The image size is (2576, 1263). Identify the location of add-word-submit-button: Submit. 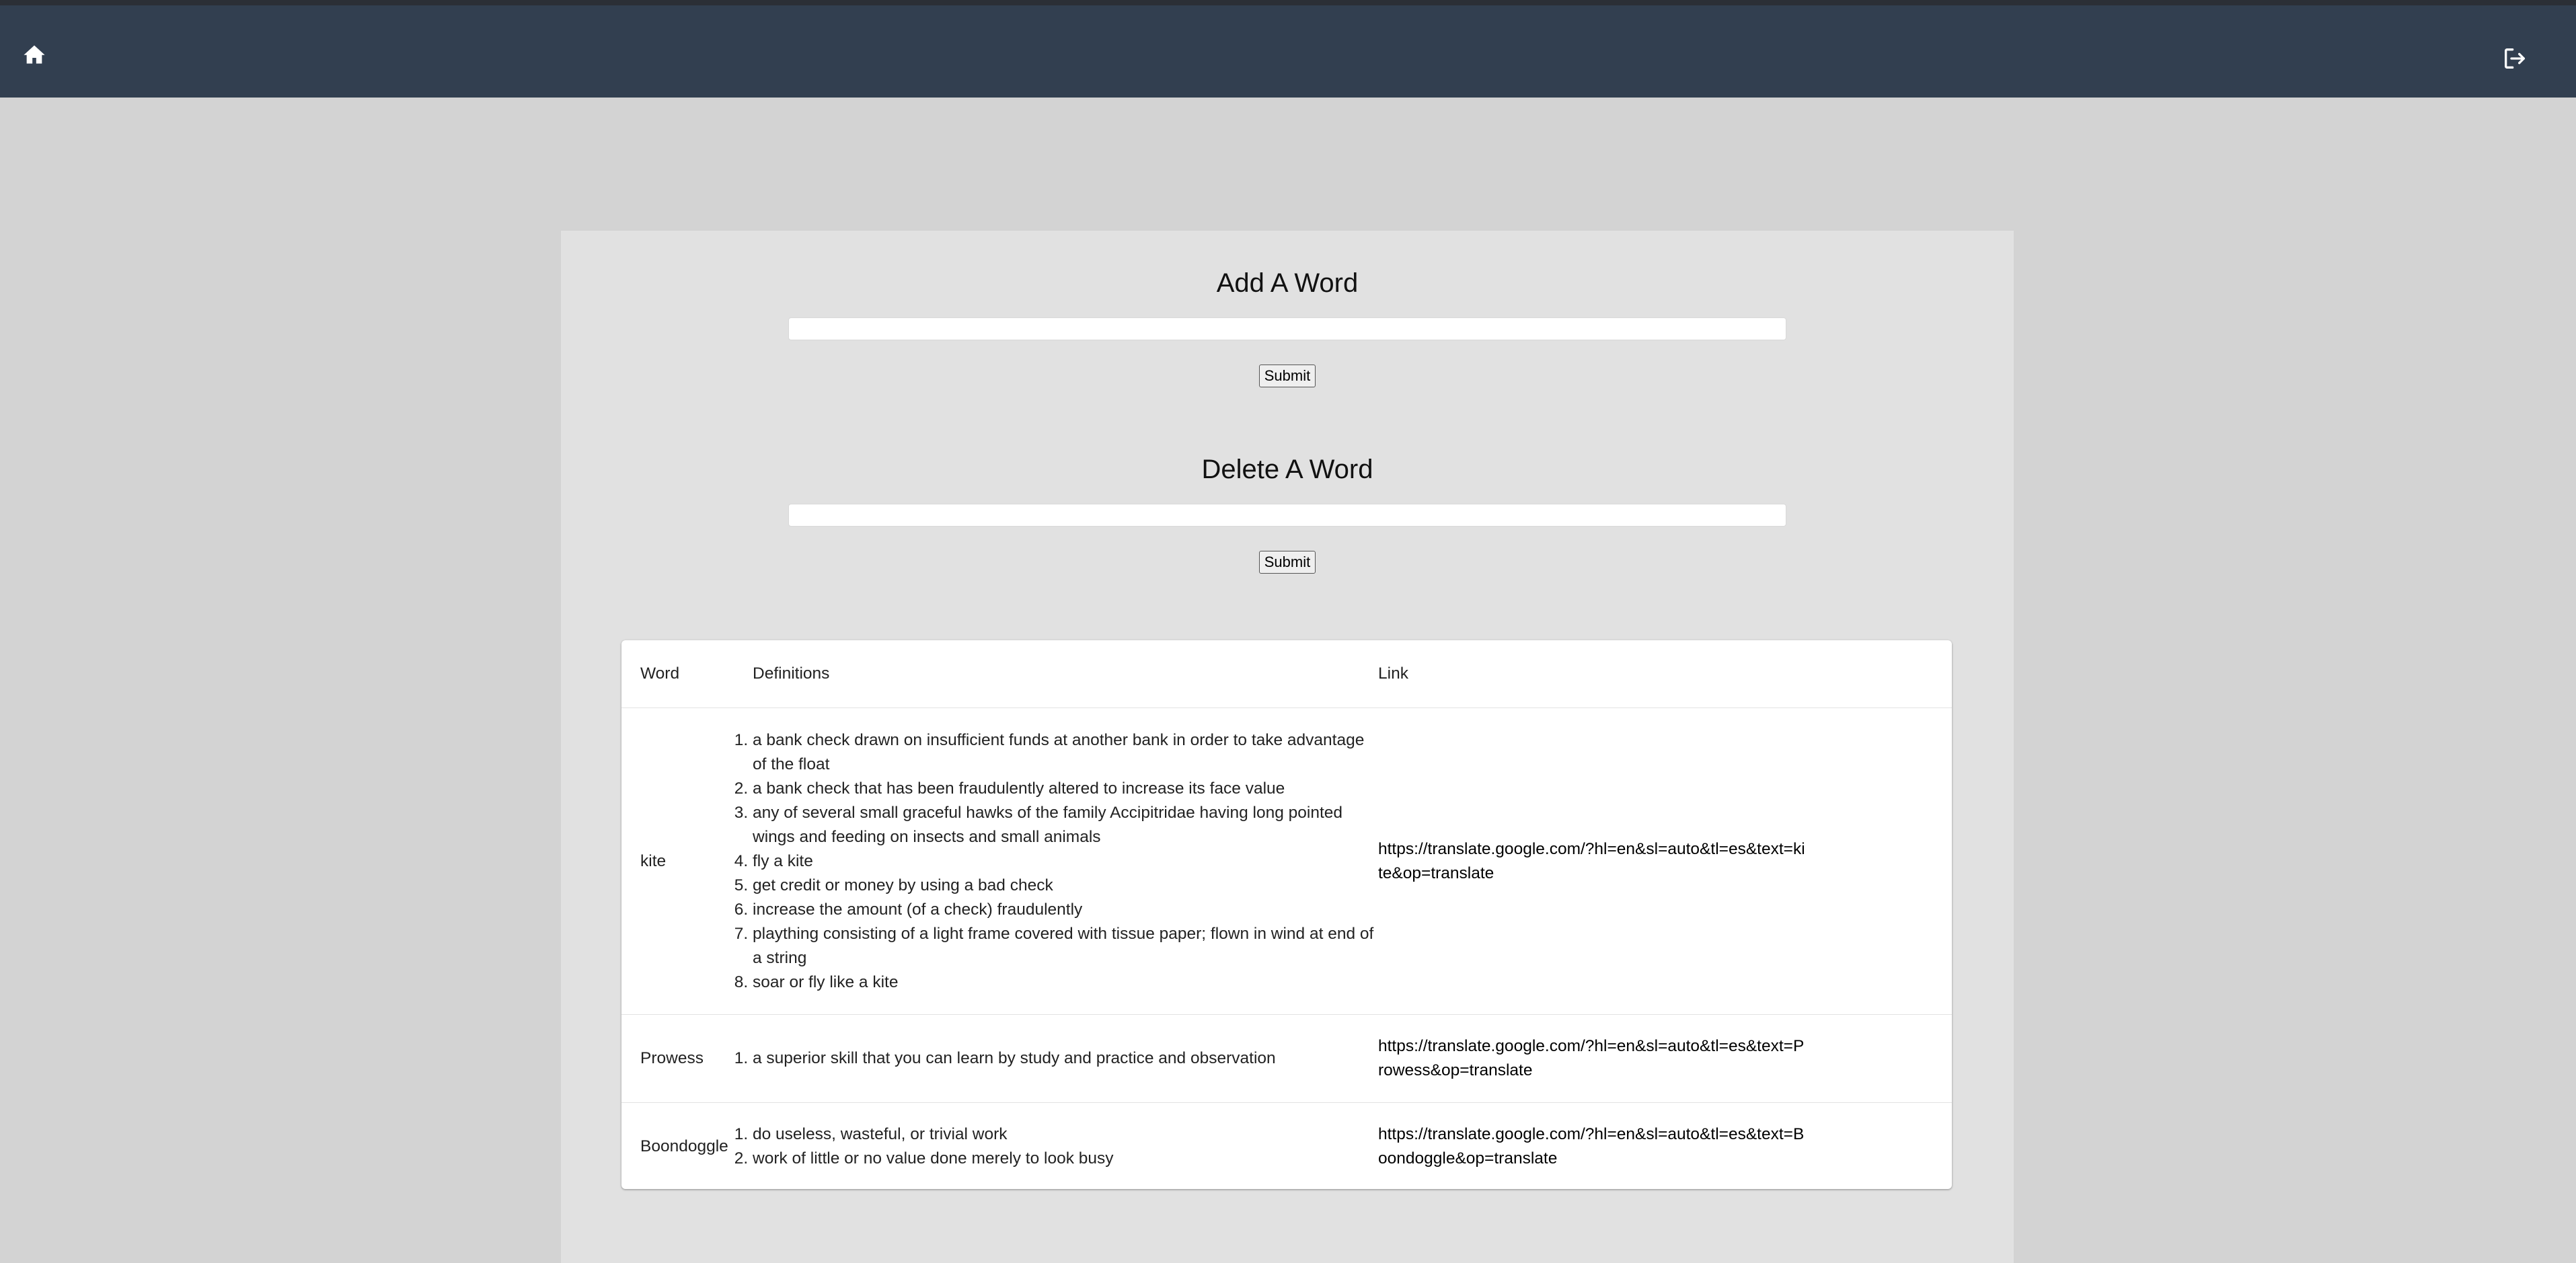
(1287, 376).